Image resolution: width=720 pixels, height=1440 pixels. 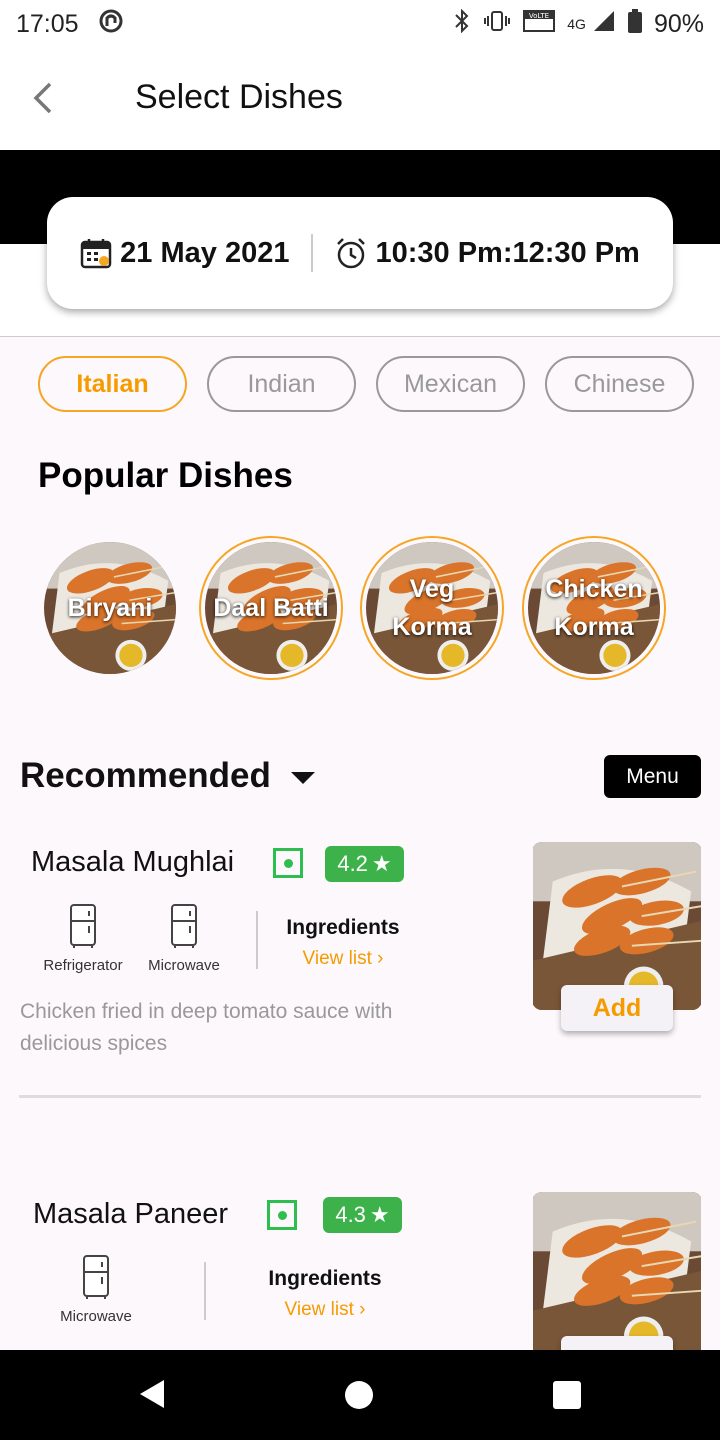 I want to click on signal-icon, so click(x=604, y=24).